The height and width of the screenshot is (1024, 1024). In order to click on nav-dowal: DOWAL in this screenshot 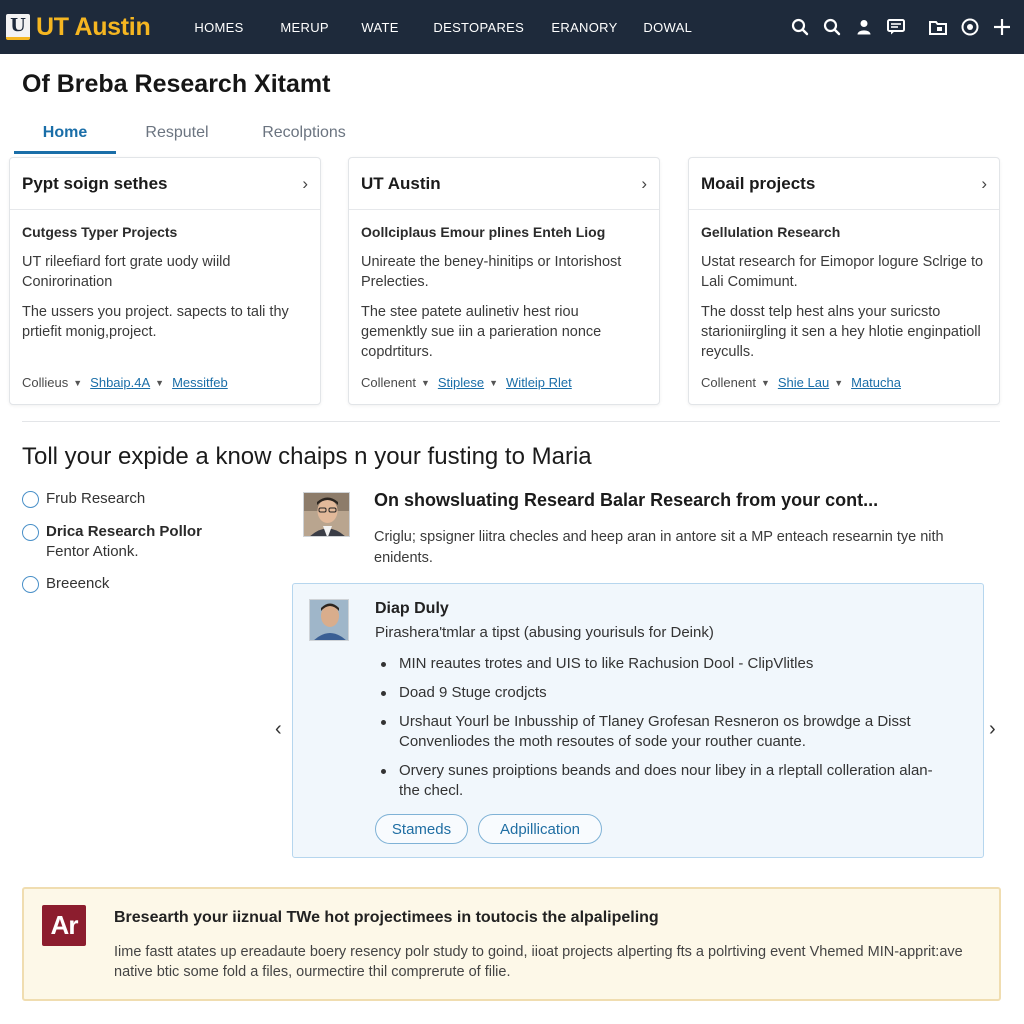, I will do `click(683, 27)`.